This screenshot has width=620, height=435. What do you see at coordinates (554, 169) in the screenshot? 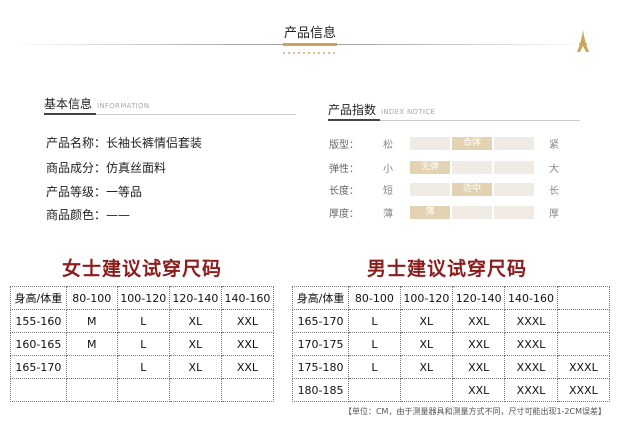
I see `index-high-label: 大` at bounding box center [554, 169].